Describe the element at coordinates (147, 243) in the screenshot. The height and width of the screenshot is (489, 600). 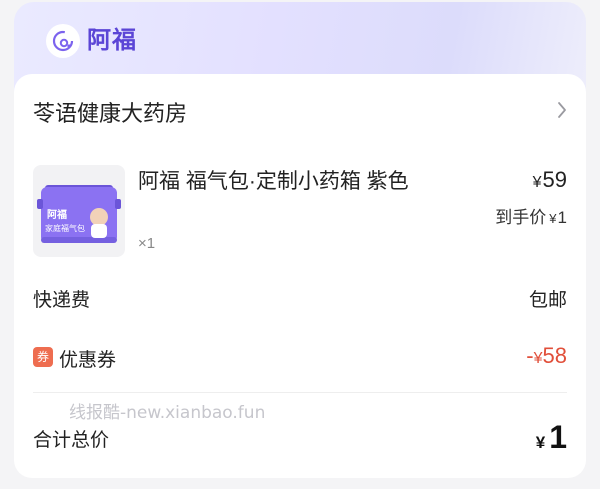
I see `product-quantity: ×1` at that location.